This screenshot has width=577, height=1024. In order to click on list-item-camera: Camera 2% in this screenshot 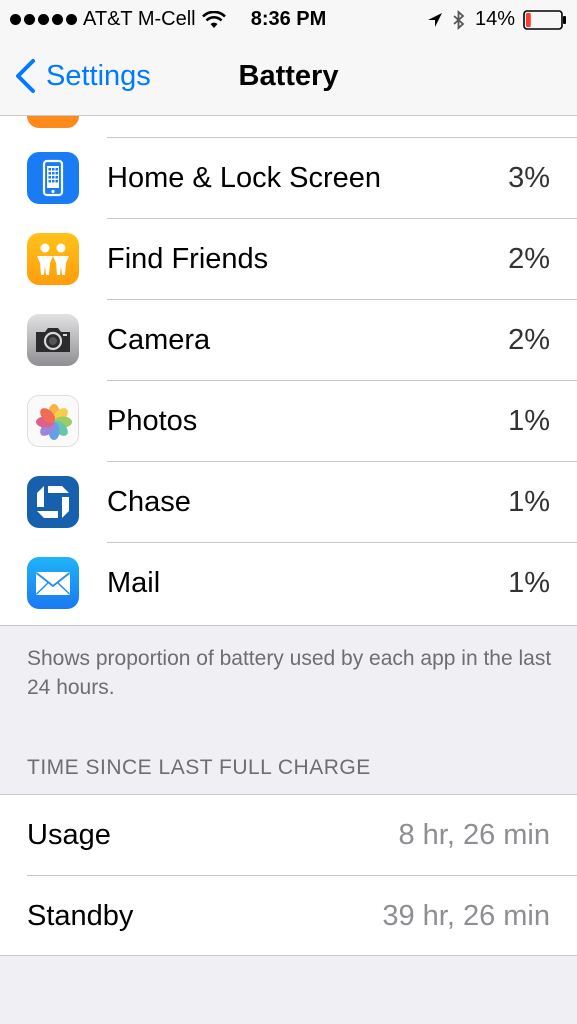, I will do `click(288, 340)`.